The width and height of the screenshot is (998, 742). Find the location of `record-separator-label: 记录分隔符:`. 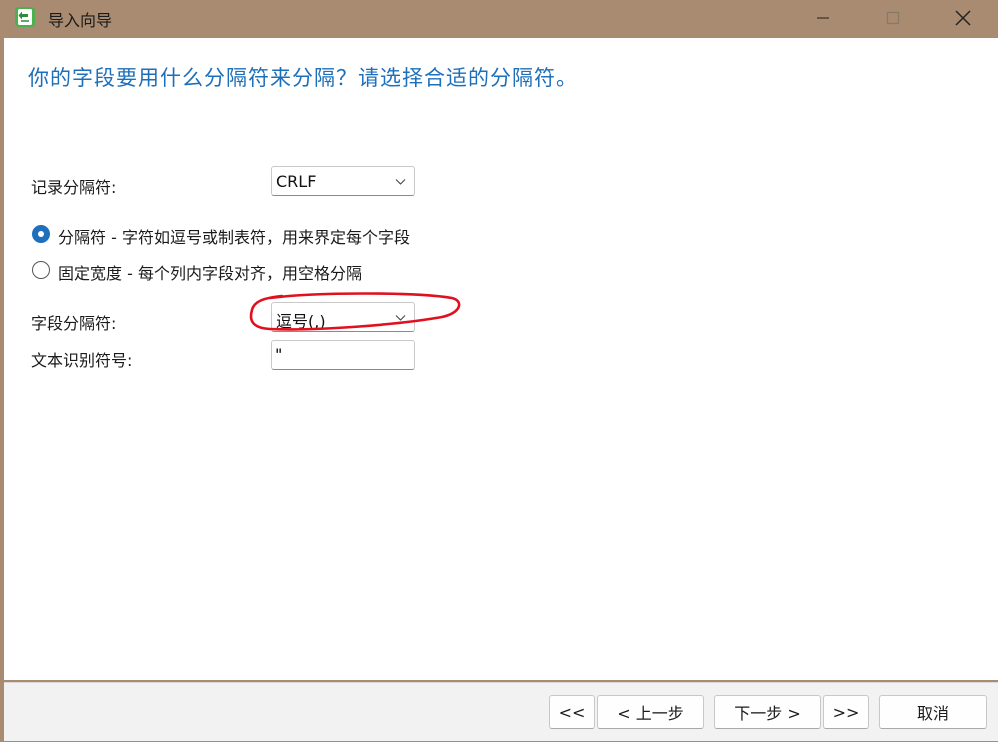

record-separator-label: 记录分隔符: is located at coordinates (74, 187).